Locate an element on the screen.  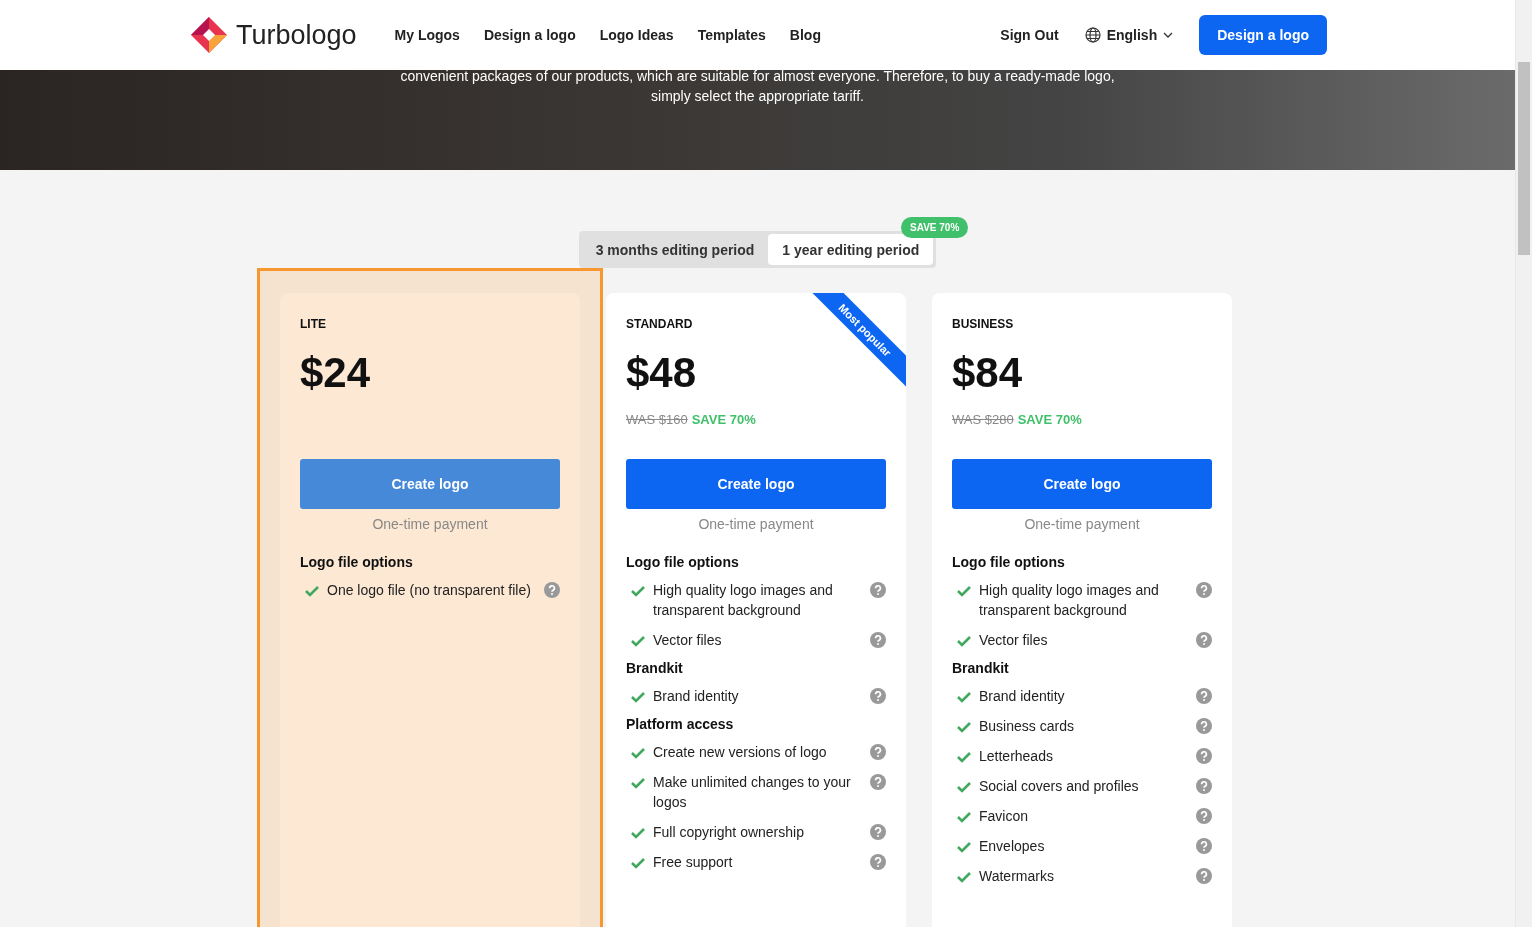
feature-text: Favicon is located at coordinates (1004, 816).